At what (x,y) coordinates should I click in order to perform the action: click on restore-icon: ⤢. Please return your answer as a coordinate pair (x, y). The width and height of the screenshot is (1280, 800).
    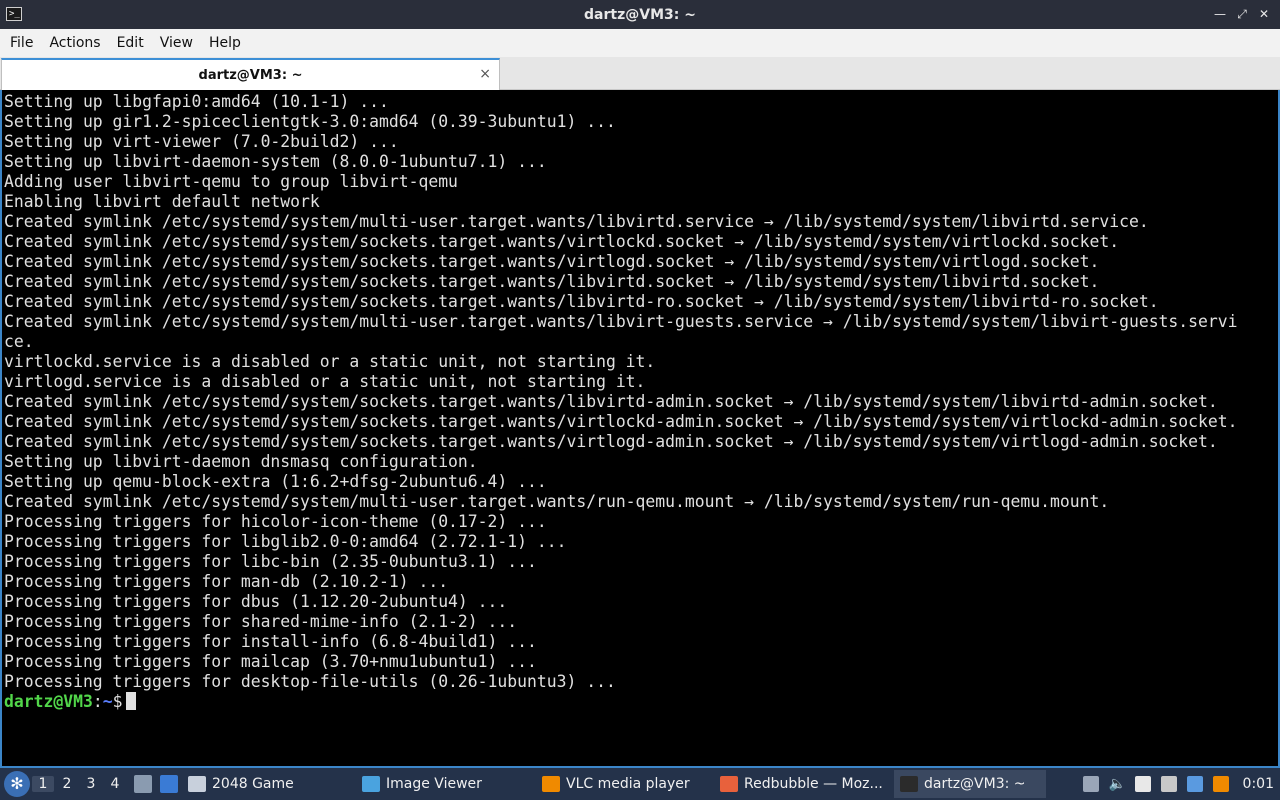
    Looking at the image, I should click on (1242, 14).